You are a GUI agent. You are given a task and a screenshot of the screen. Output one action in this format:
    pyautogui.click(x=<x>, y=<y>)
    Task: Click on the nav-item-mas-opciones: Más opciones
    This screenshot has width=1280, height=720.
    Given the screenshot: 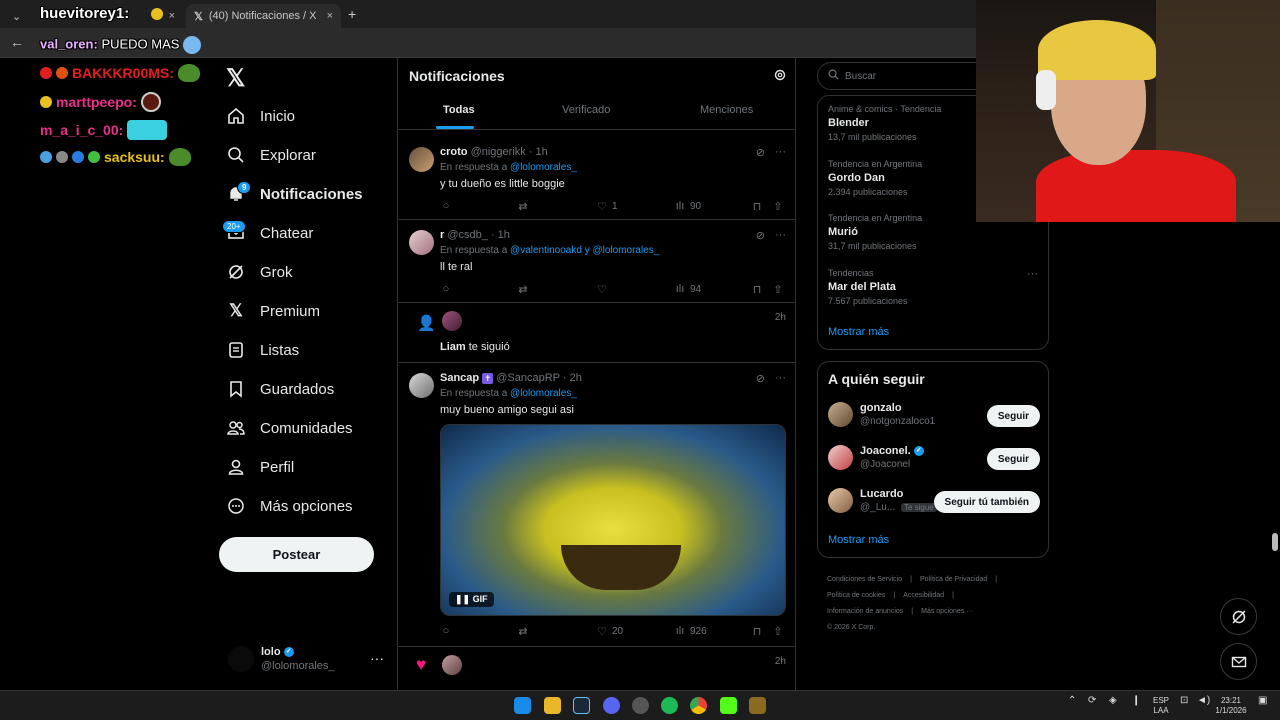 What is the action you would take?
    pyautogui.click(x=289, y=506)
    